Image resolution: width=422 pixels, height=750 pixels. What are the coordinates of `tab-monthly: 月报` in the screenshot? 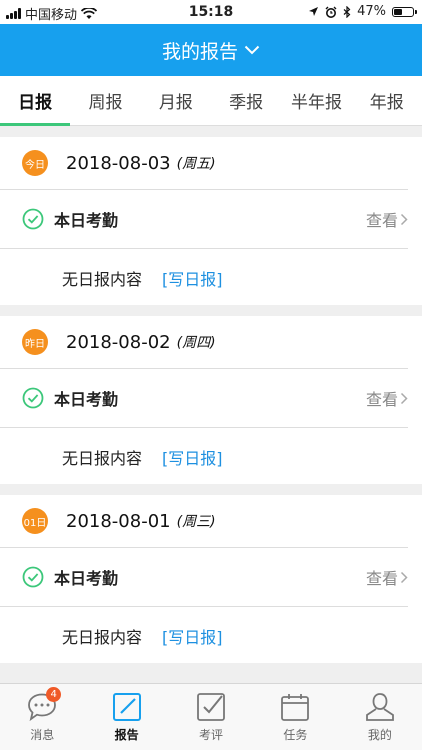 It's located at (176, 100).